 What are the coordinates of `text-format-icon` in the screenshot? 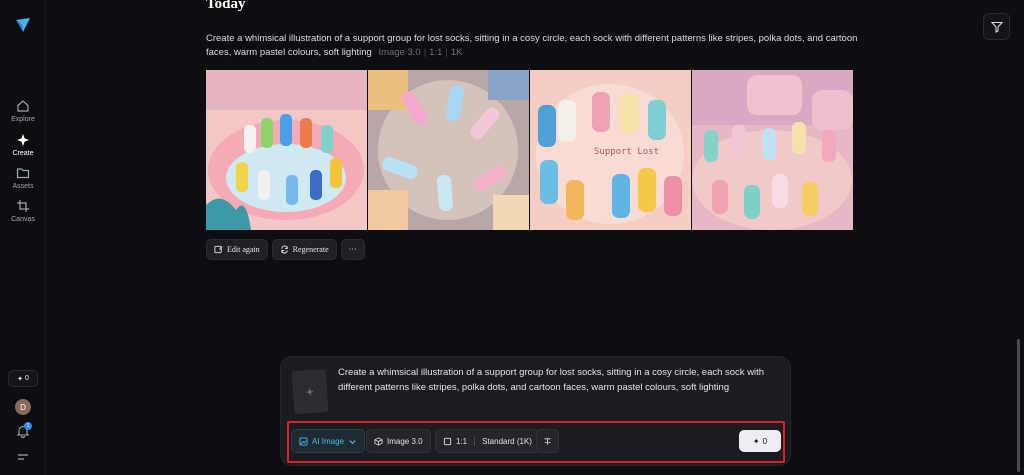 It's located at (547, 441).